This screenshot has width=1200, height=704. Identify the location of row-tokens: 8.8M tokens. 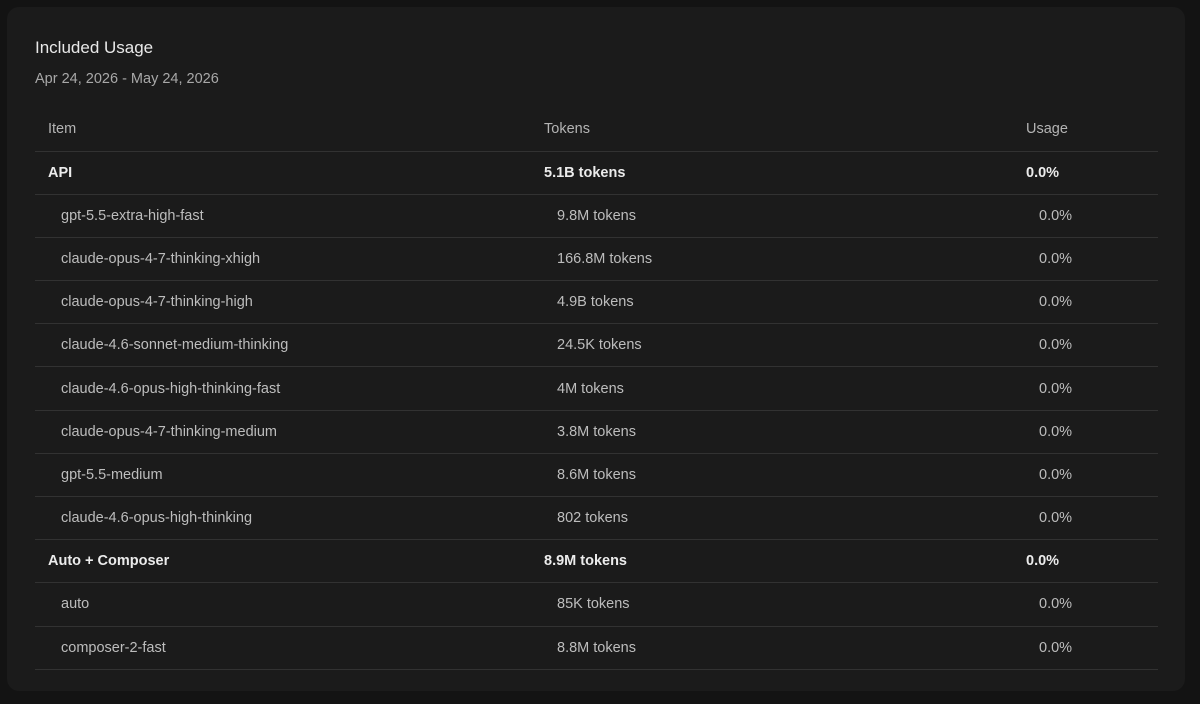
(596, 647).